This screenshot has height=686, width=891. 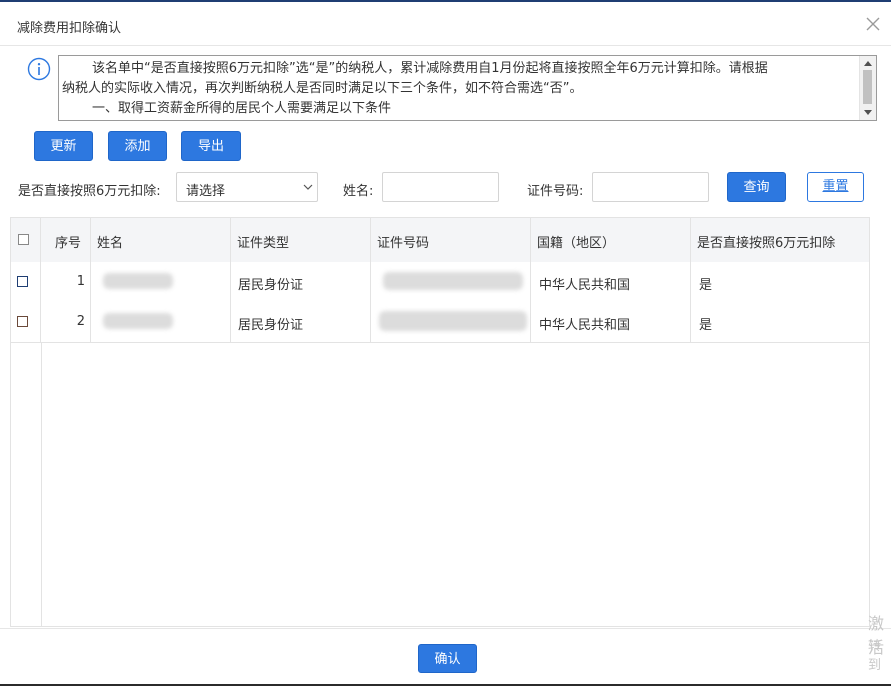 What do you see at coordinates (66, 240) in the screenshot?
I see `header-seq: 序号` at bounding box center [66, 240].